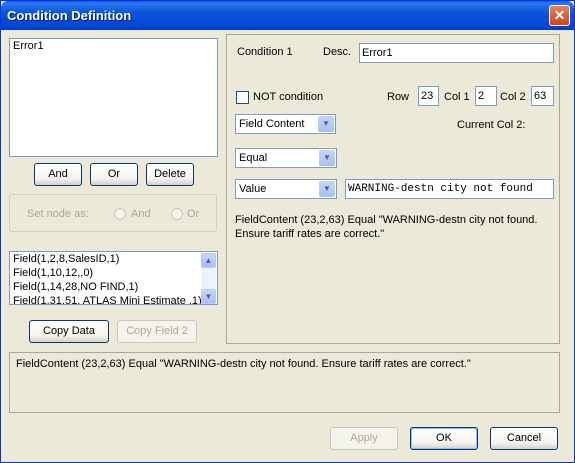 The width and height of the screenshot is (575, 463). Describe the element at coordinates (177, 214) in the screenshot. I see `set-node-or-radio` at that location.